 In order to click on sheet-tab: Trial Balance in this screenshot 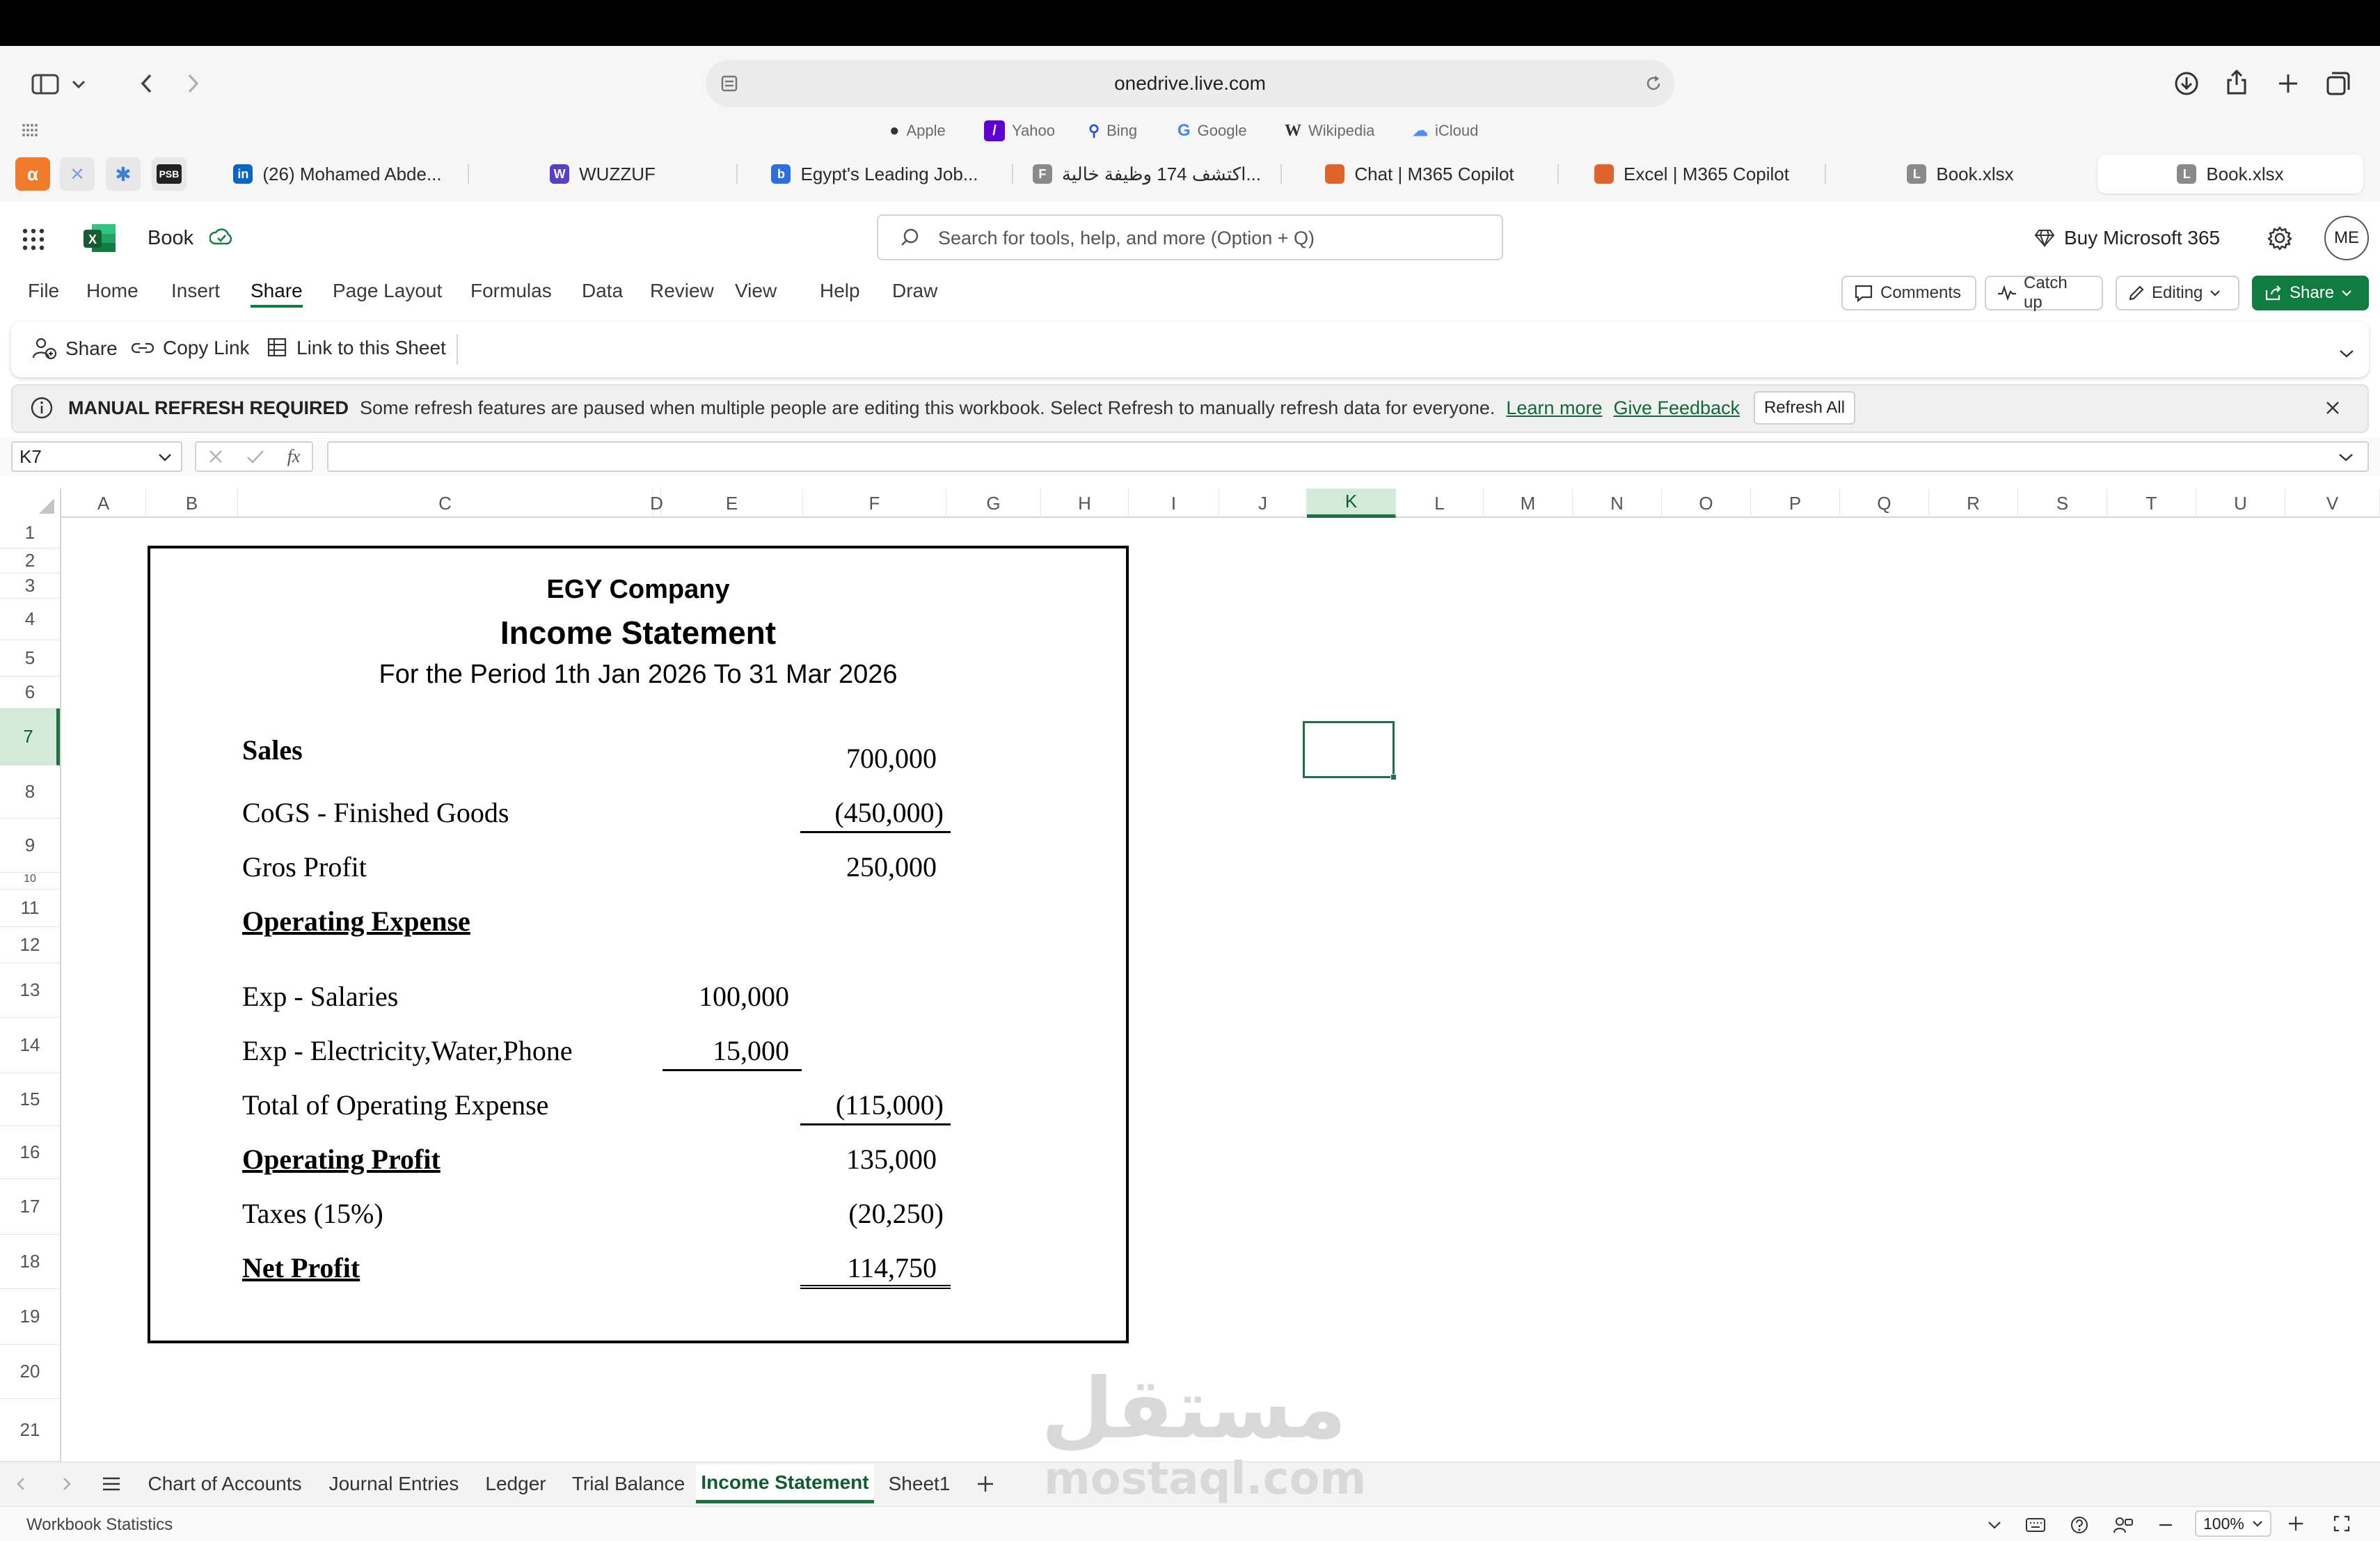, I will do `click(628, 1483)`.